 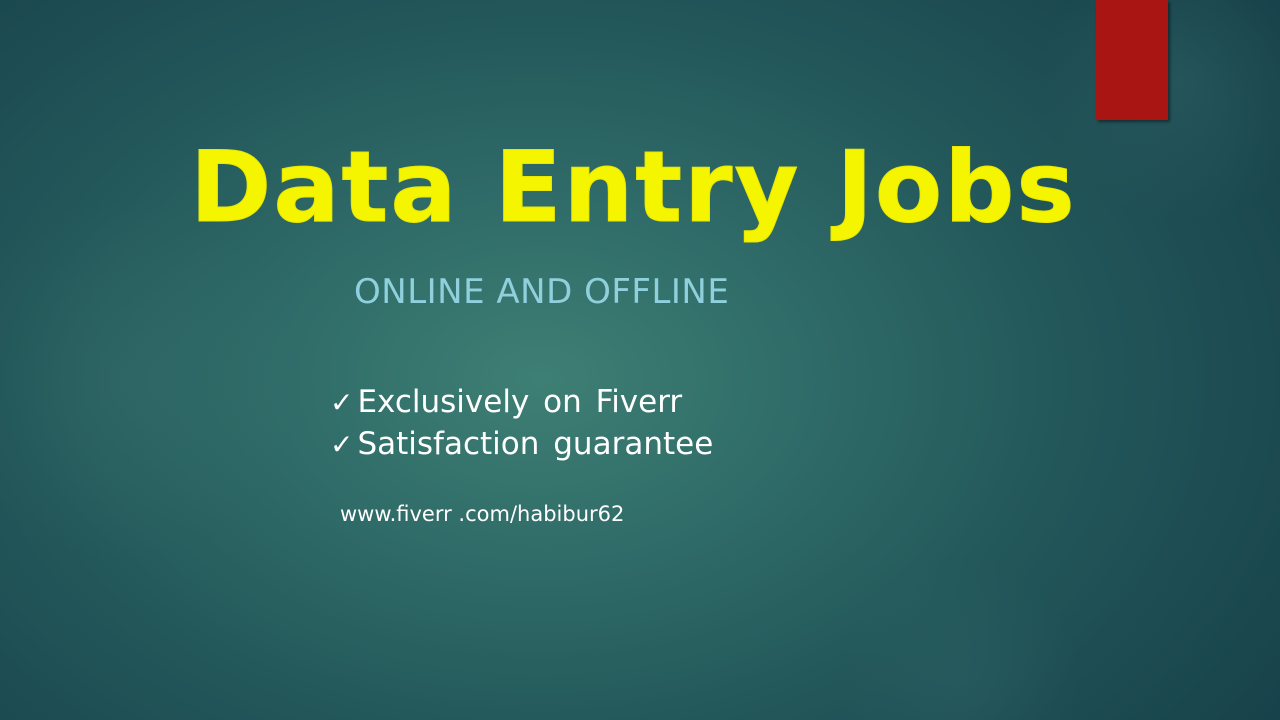 What do you see at coordinates (1132, 60) in the screenshot?
I see `red-accent-tab` at bounding box center [1132, 60].